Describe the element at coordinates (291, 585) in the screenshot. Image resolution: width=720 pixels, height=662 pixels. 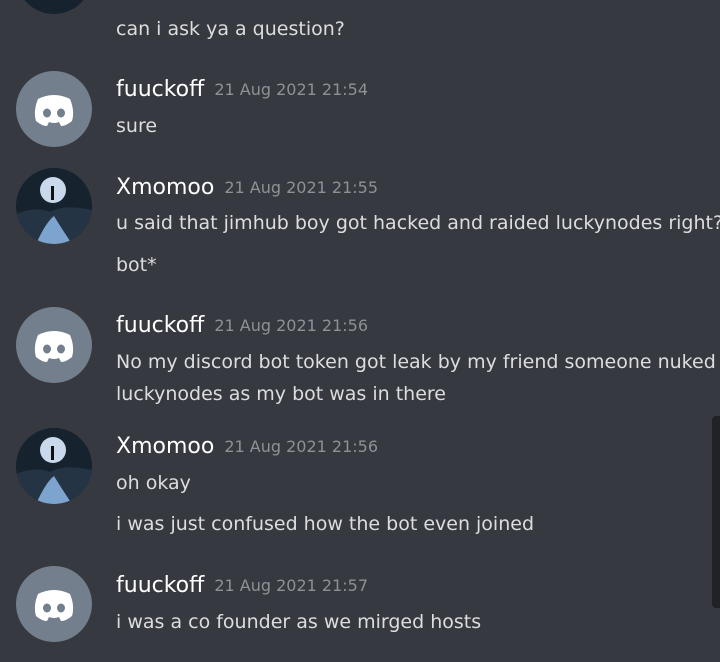
I see `timestamp: 21 Aug 2021 21:57` at that location.